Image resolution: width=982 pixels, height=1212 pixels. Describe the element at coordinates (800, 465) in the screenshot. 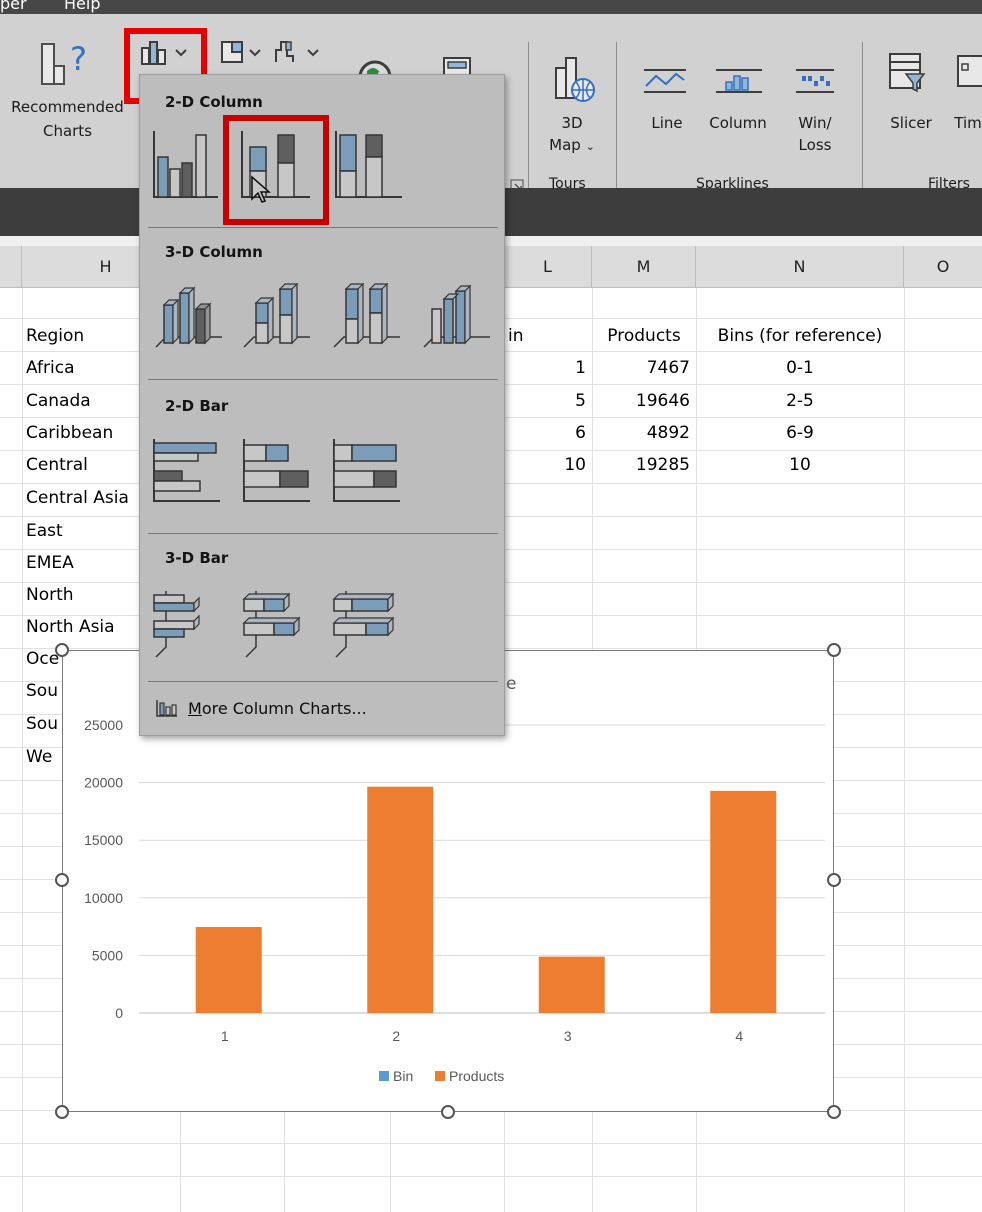

I see `cell-bins-ref: 10` at that location.